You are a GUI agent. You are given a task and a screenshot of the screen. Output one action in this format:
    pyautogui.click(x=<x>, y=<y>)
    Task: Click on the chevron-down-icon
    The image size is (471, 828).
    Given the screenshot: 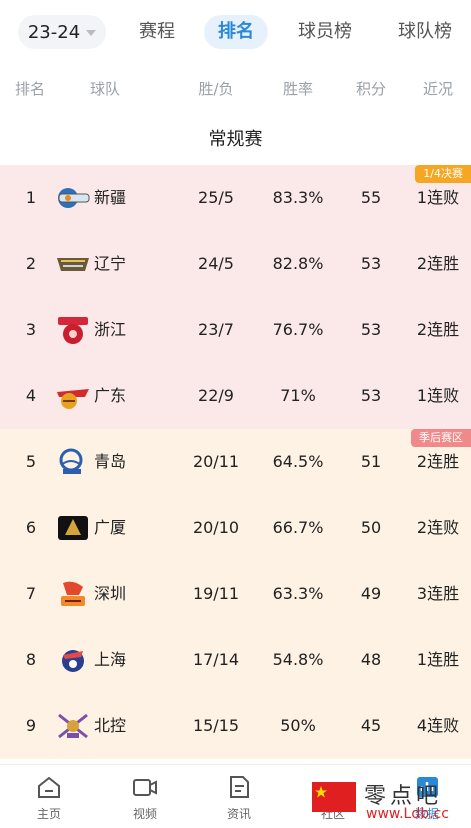 What is the action you would take?
    pyautogui.click(x=91, y=33)
    